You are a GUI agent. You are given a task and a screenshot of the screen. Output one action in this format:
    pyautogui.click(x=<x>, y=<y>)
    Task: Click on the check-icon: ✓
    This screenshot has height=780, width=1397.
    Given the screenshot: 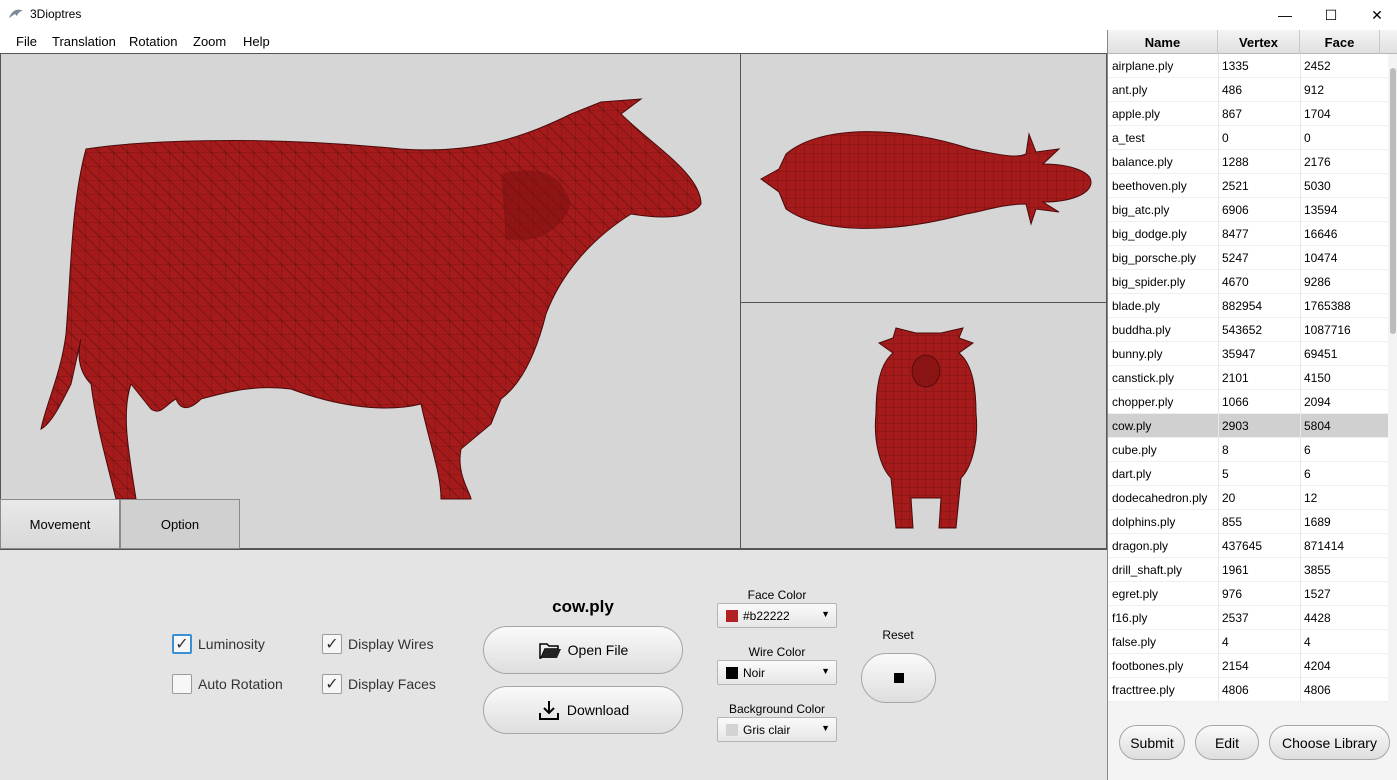 What is the action you would take?
    pyautogui.click(x=332, y=644)
    